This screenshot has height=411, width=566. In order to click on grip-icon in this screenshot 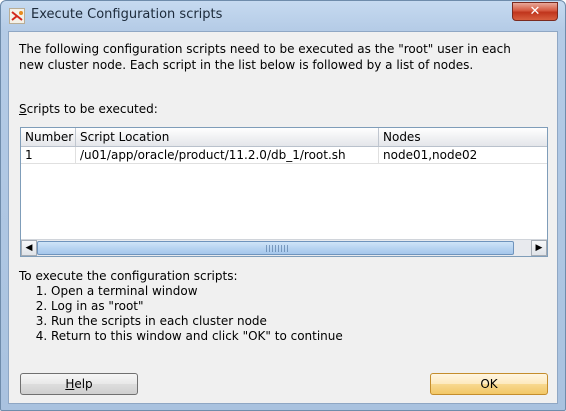, I will do `click(277, 248)`.